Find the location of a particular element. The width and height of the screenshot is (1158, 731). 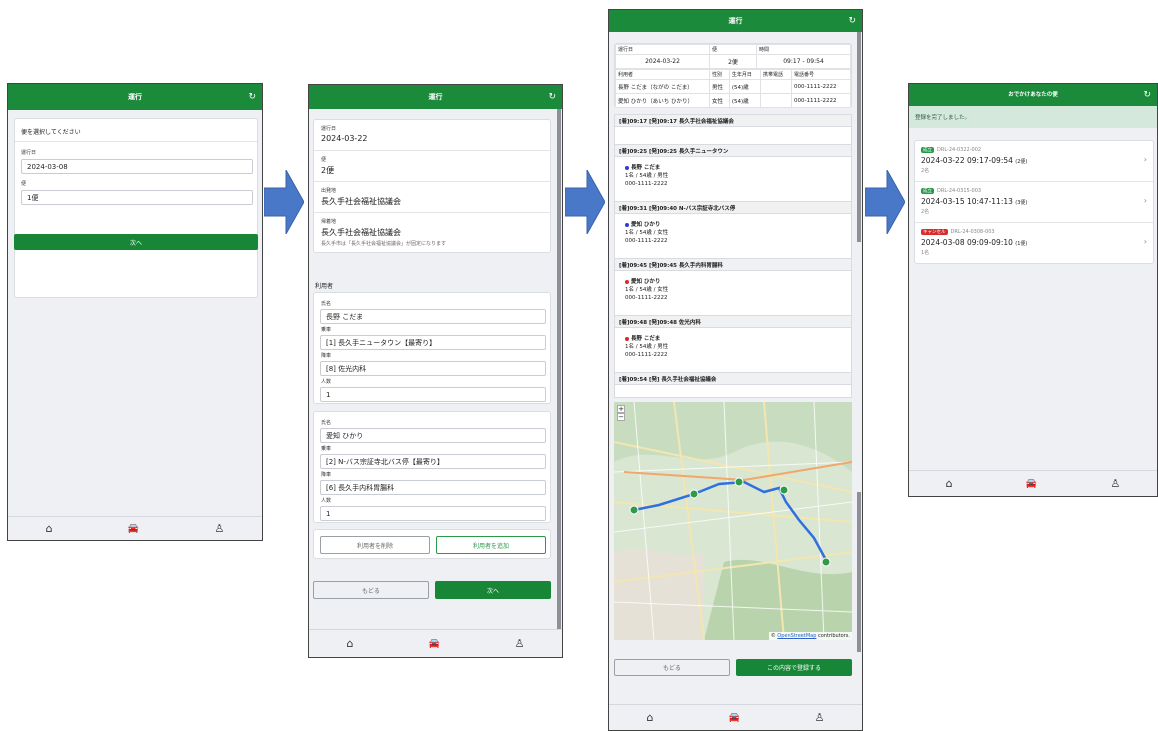

stop-5-body: 長野 こだま 1名 / 54歳 / 男性 000-1111-2222 is located at coordinates (733, 350).